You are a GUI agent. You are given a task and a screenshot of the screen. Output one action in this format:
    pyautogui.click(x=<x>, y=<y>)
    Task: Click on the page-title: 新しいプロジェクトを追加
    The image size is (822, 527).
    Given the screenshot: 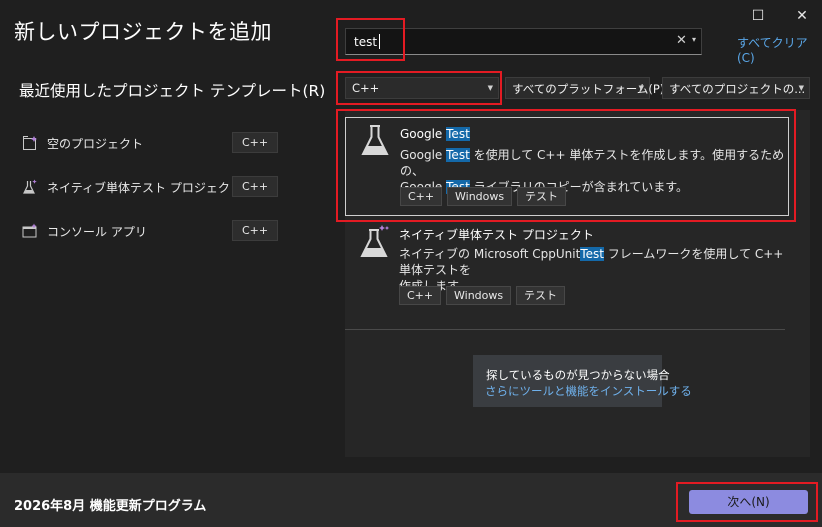 What is the action you would take?
    pyautogui.click(x=143, y=32)
    